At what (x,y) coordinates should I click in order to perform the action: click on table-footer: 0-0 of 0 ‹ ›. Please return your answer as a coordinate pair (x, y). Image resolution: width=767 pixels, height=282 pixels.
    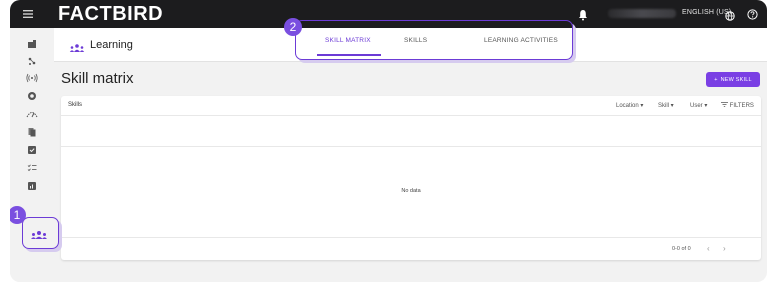
    Looking at the image, I should click on (411, 248).